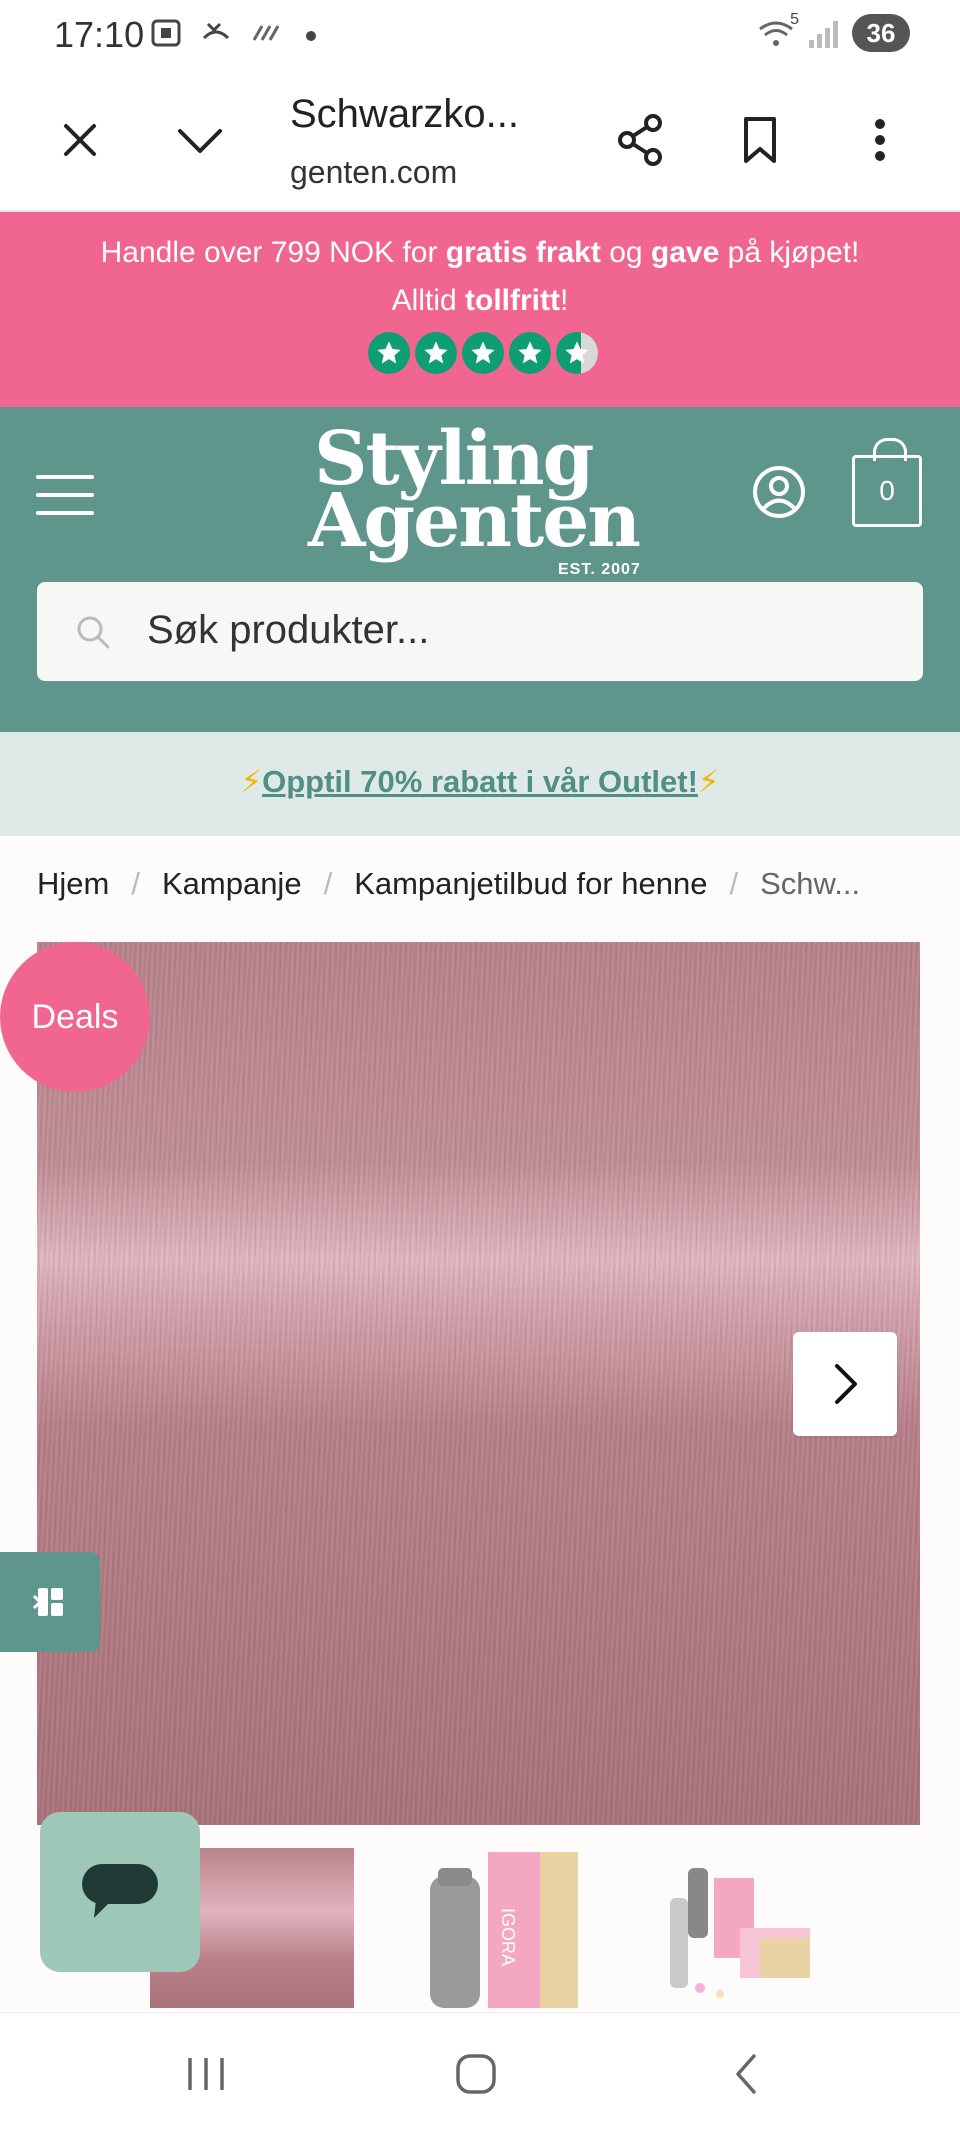 The image size is (960, 2133). What do you see at coordinates (508, 1937) in the screenshot?
I see `svg-text: IGORA` at bounding box center [508, 1937].